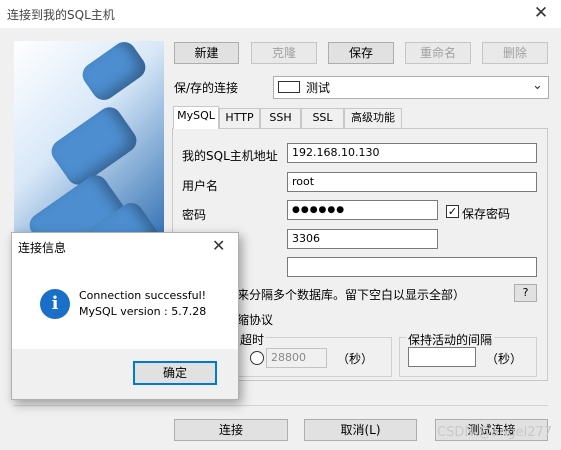 The width and height of the screenshot is (561, 450). I want to click on delete-button: 删除, so click(515, 53).